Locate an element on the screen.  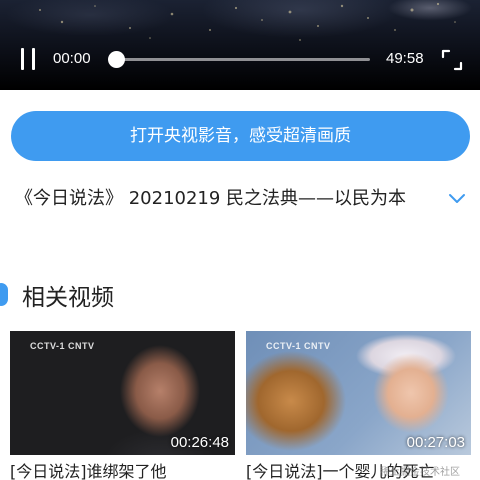
current-time: 00:00 is located at coordinates (72, 58).